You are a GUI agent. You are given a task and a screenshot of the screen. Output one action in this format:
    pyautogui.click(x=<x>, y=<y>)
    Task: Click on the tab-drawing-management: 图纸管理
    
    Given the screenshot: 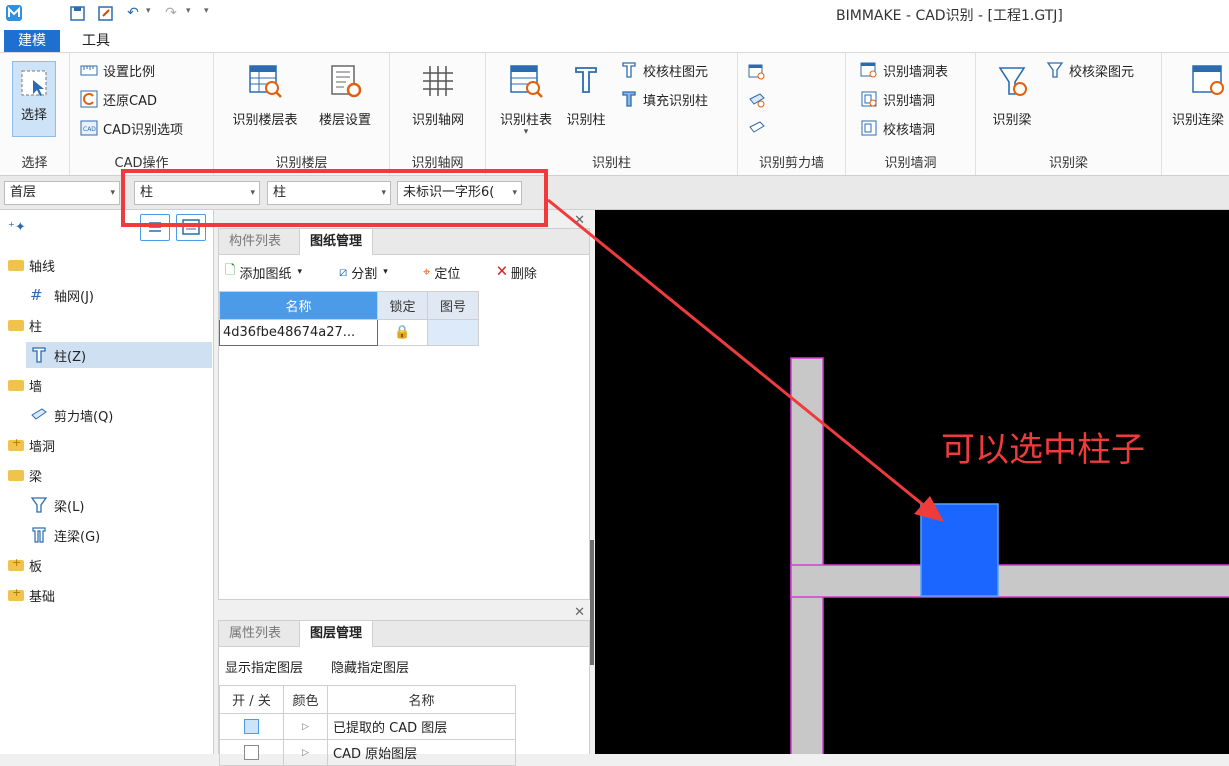 What is the action you would take?
    pyautogui.click(x=336, y=242)
    